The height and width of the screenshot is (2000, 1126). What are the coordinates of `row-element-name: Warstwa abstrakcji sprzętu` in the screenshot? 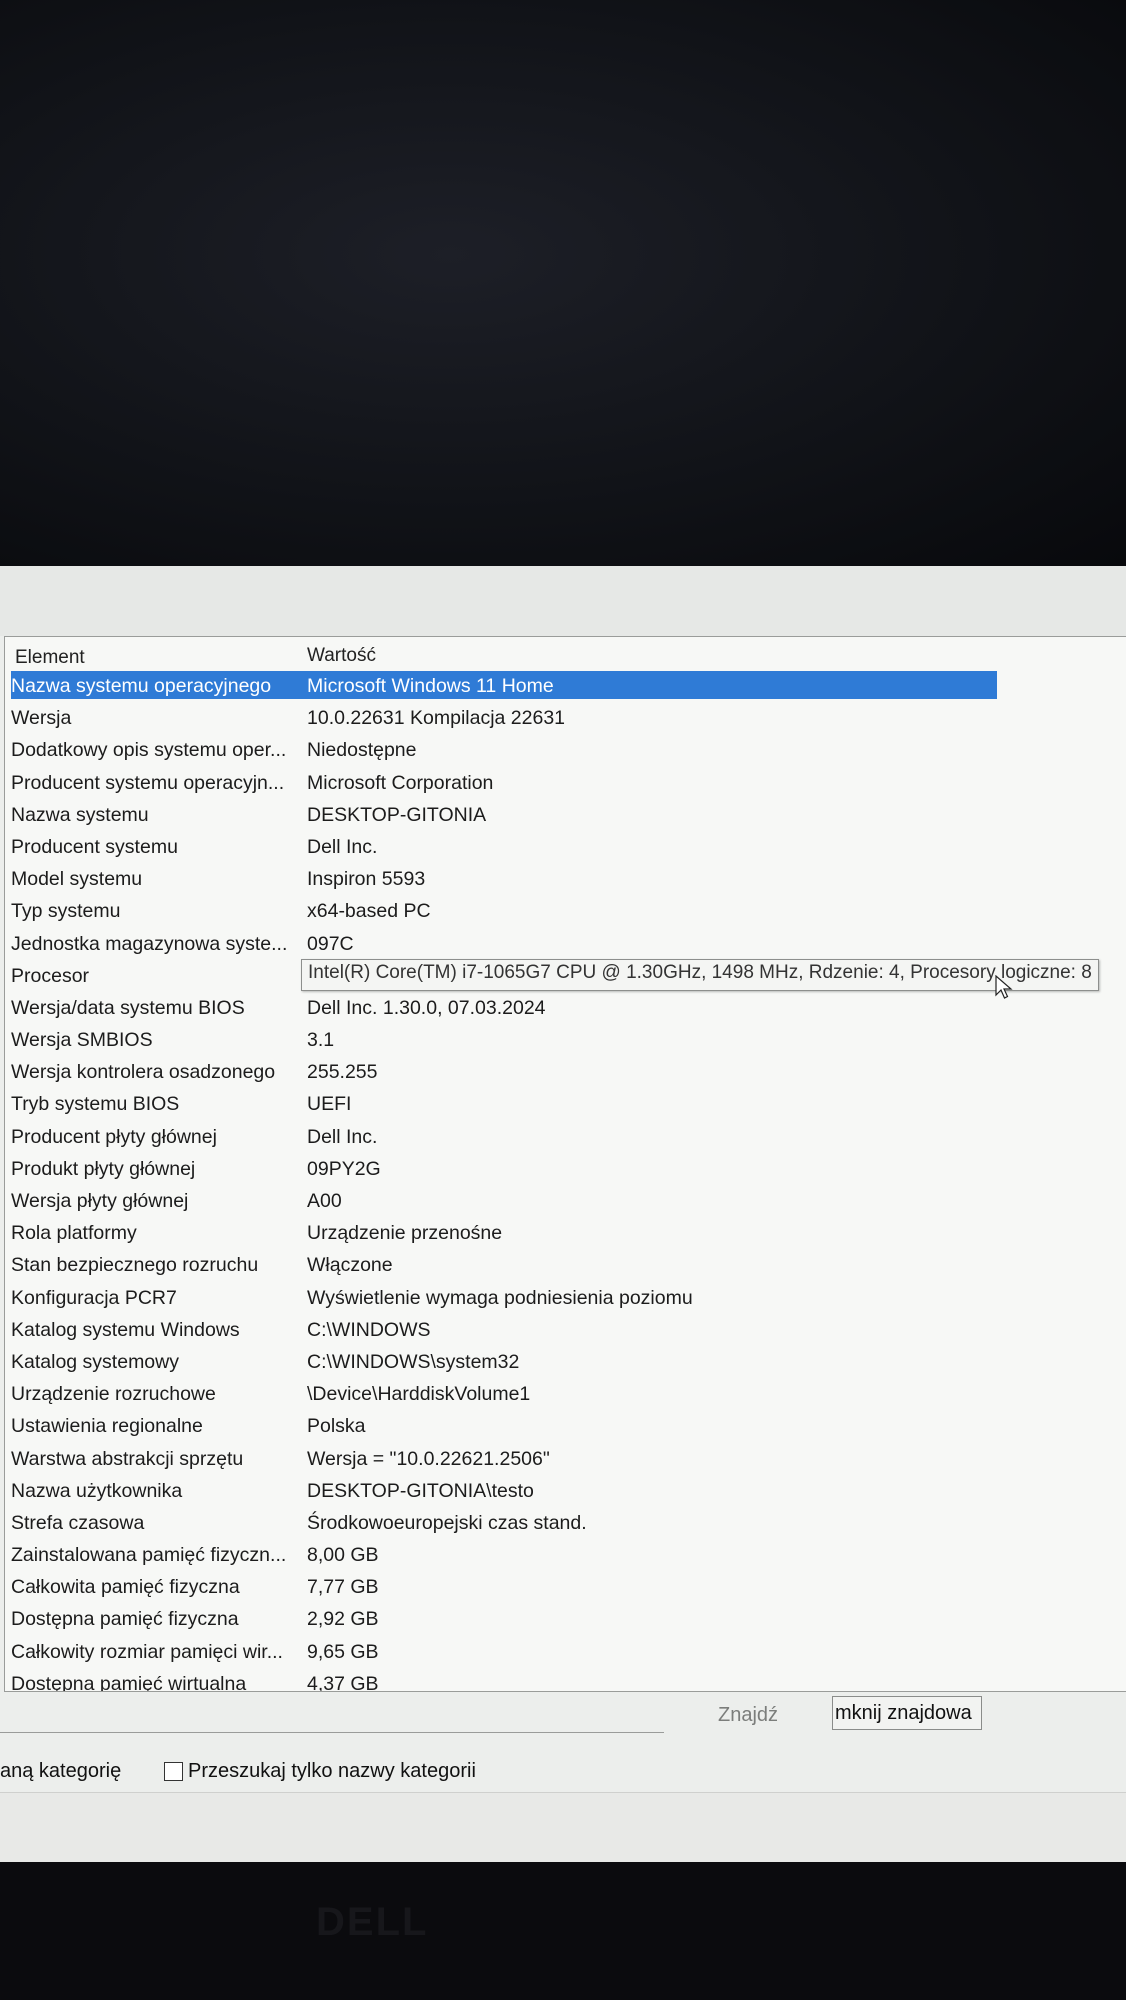 It's located at (127, 1458).